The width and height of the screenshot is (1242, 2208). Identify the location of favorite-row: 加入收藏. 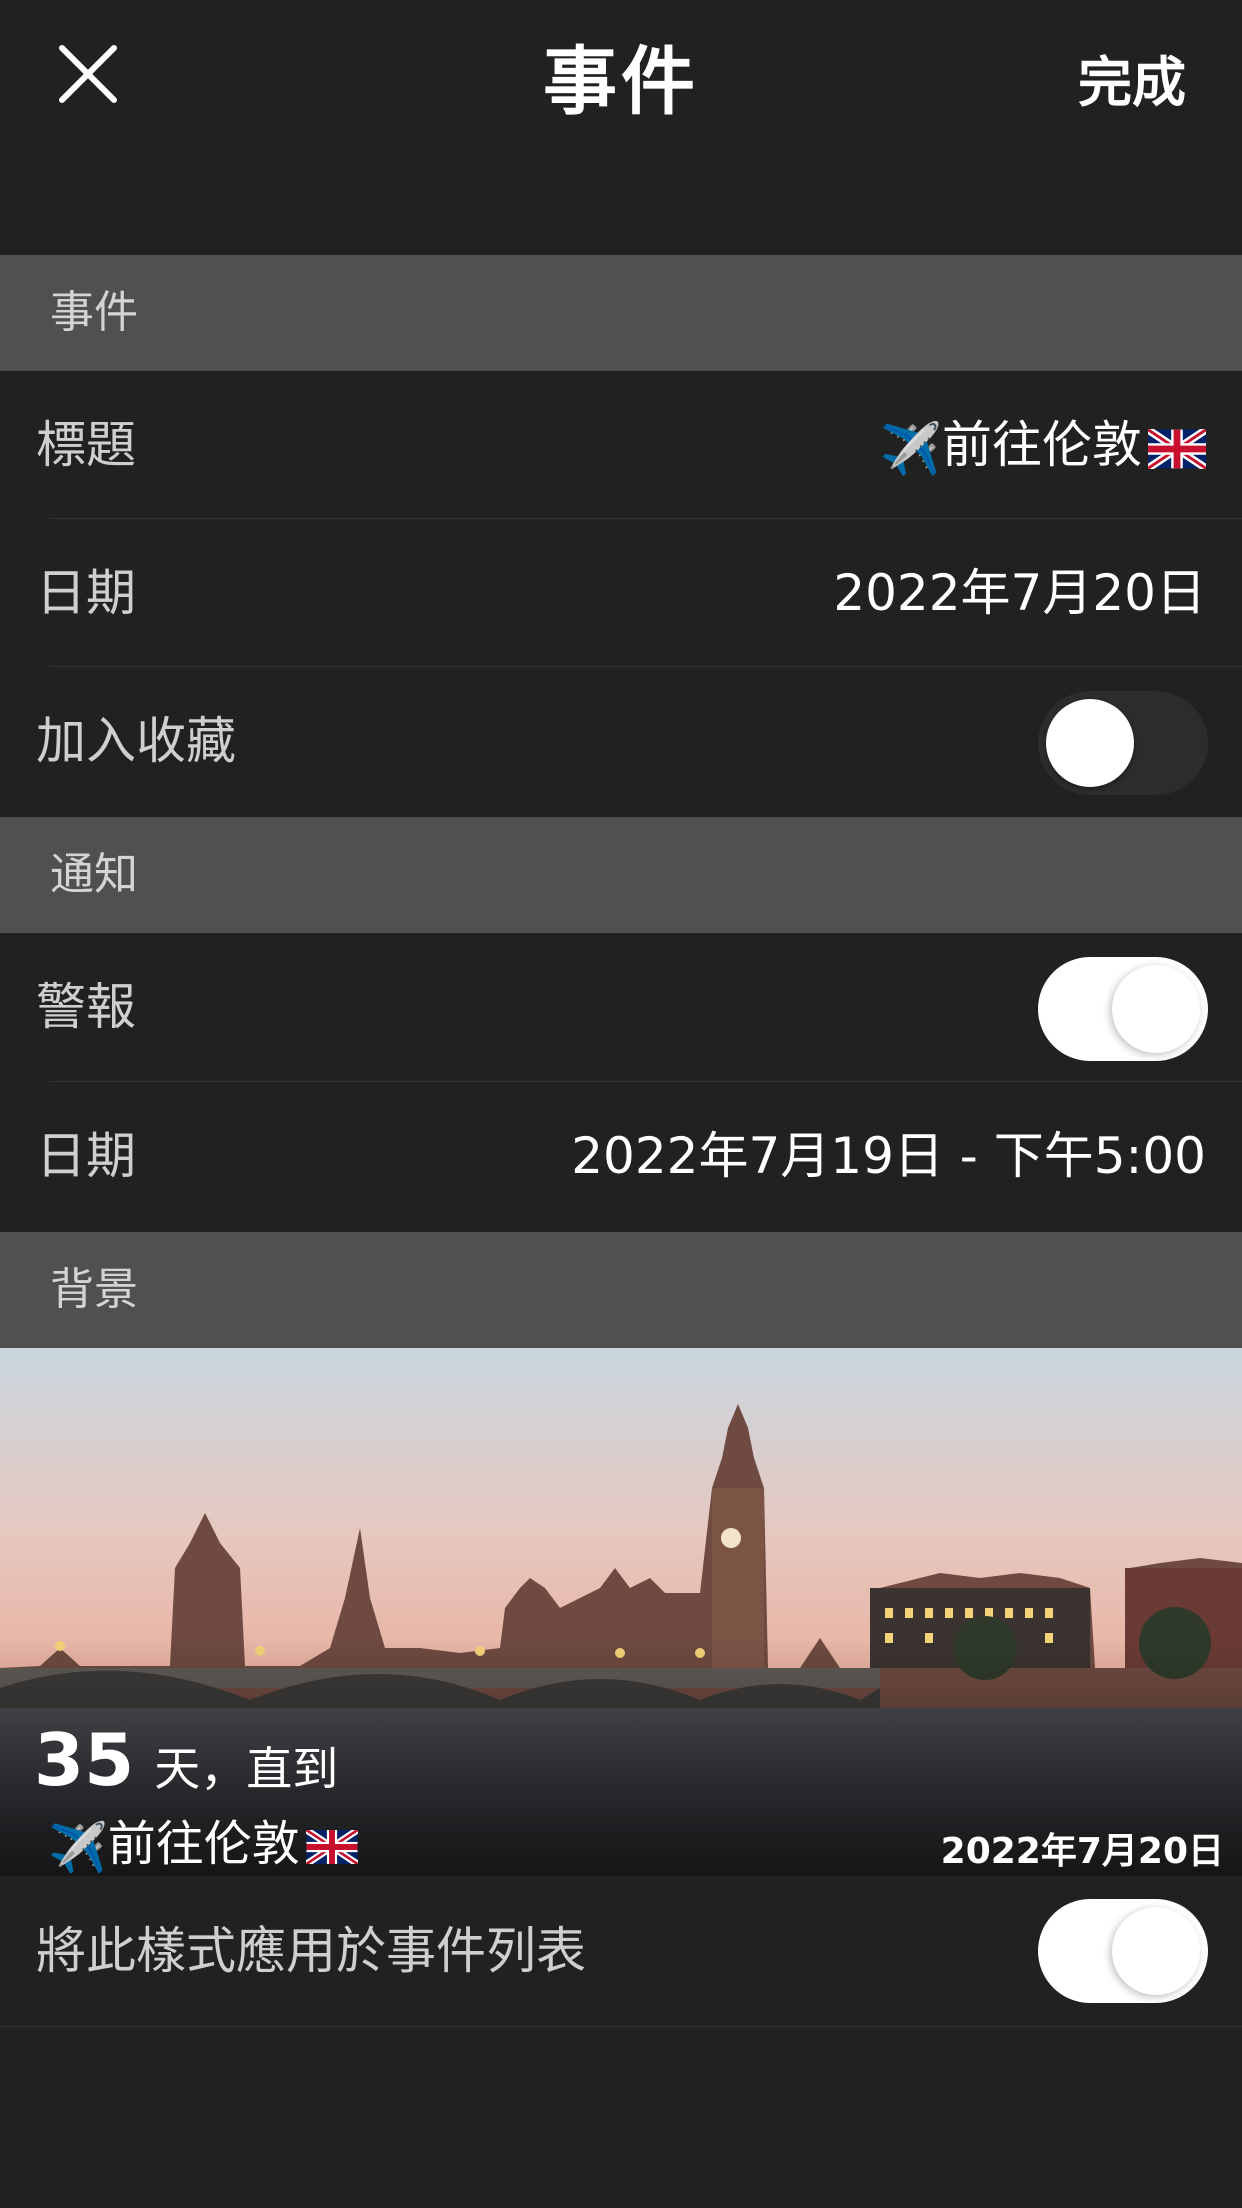
(621, 741).